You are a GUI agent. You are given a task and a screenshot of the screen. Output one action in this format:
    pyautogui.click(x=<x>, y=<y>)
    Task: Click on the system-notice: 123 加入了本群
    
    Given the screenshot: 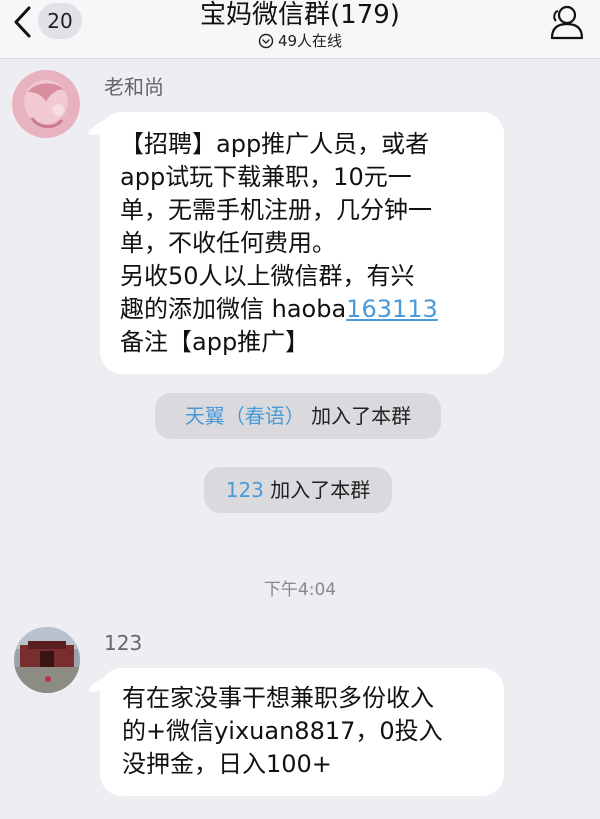 What is the action you would take?
    pyautogui.click(x=298, y=490)
    